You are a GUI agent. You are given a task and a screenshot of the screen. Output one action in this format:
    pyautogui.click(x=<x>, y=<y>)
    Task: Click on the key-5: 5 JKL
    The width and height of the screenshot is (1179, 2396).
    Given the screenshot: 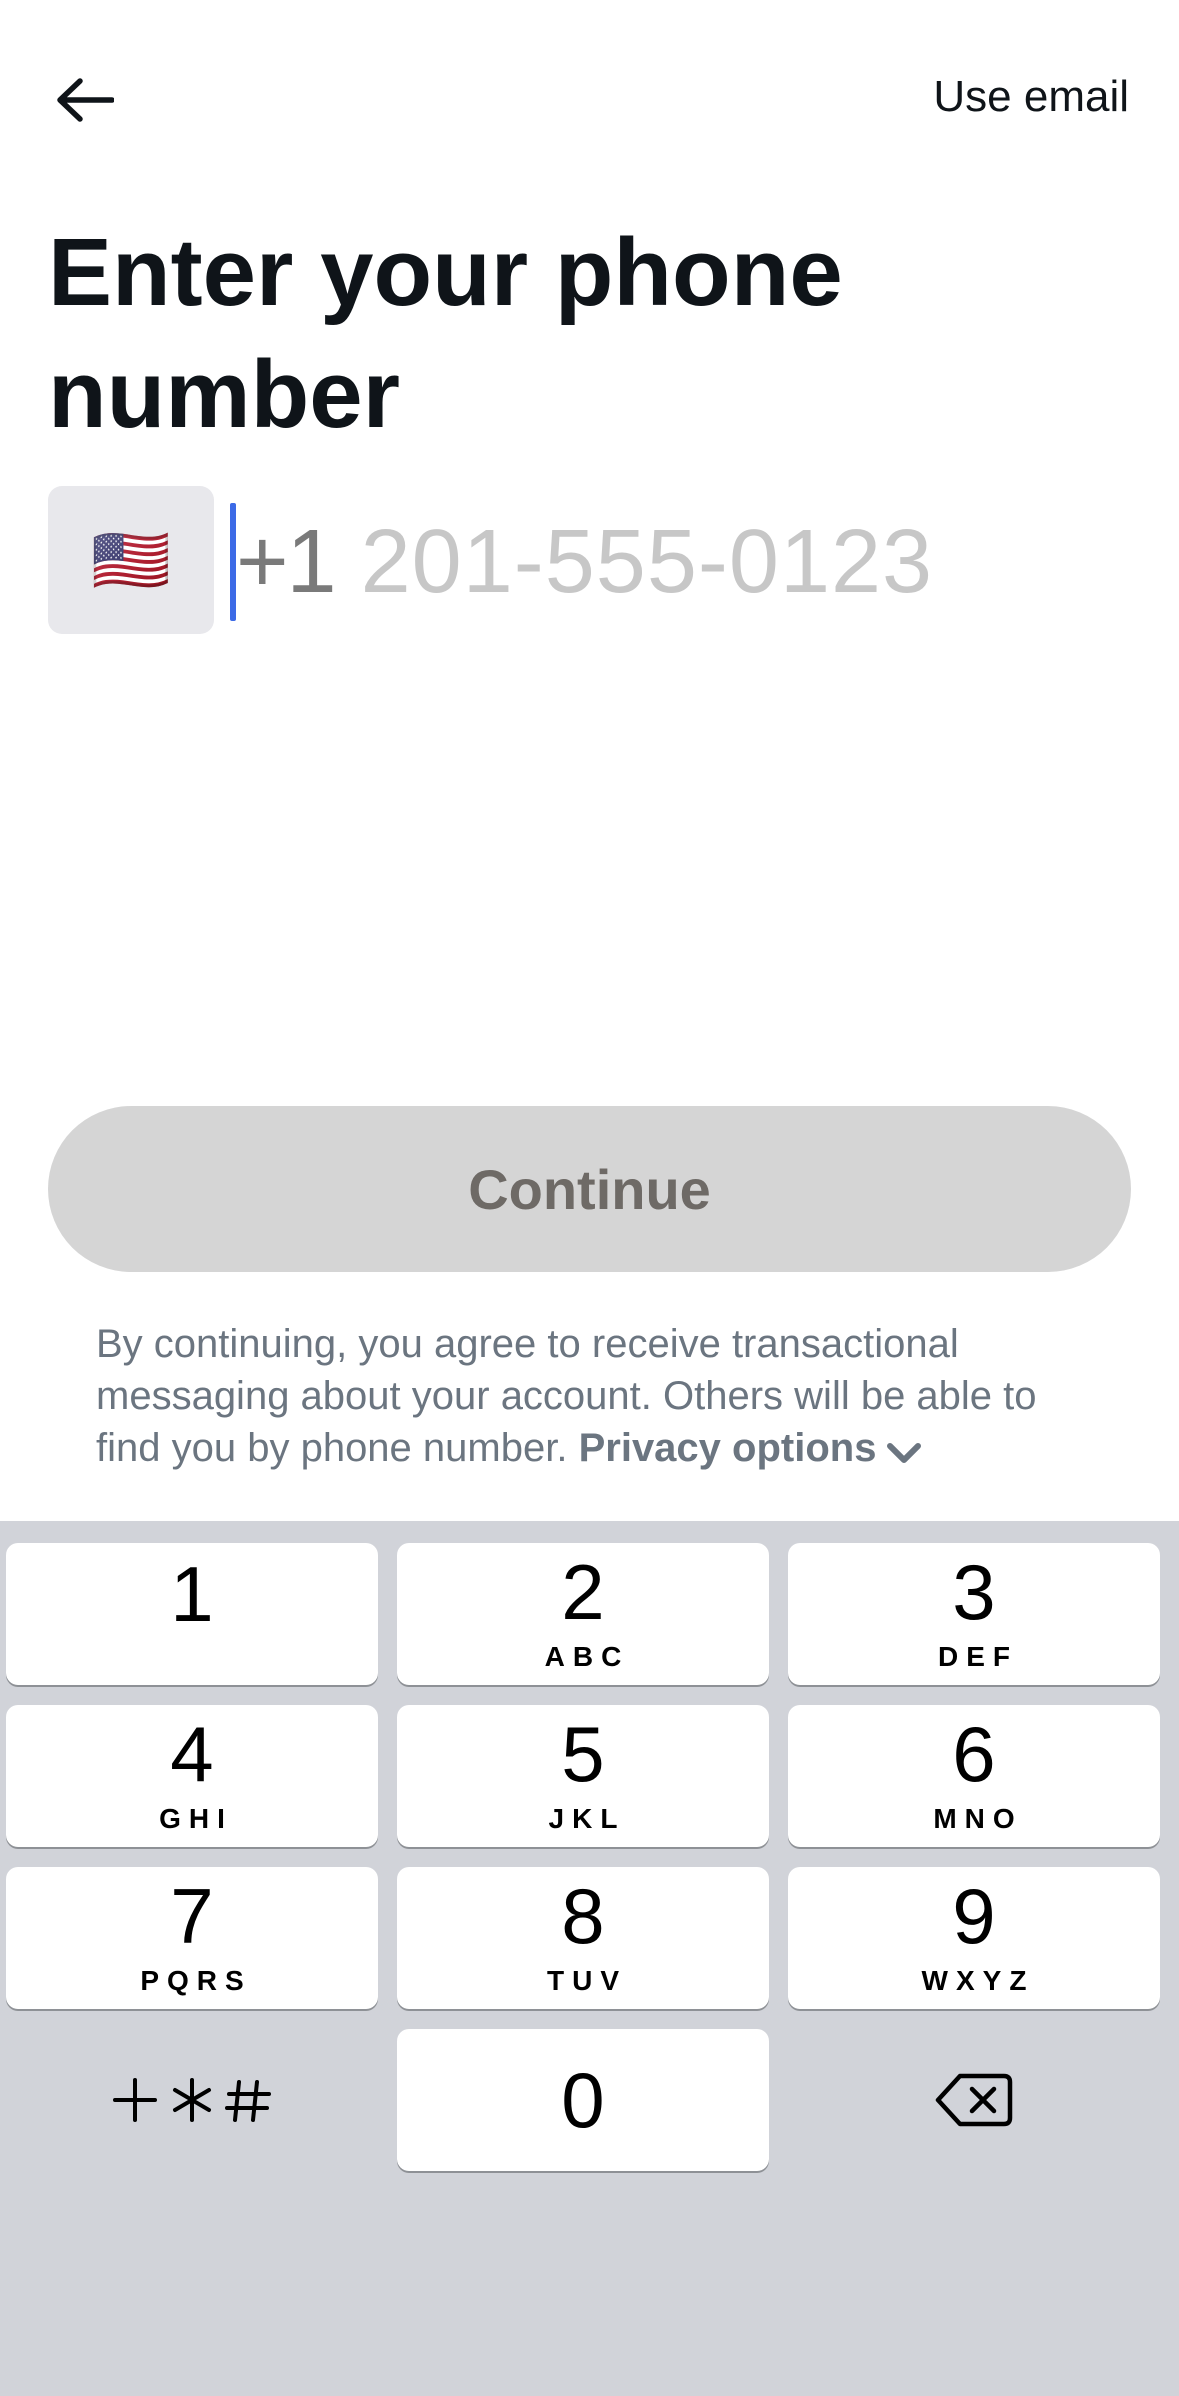 What is the action you would take?
    pyautogui.click(x=583, y=1776)
    